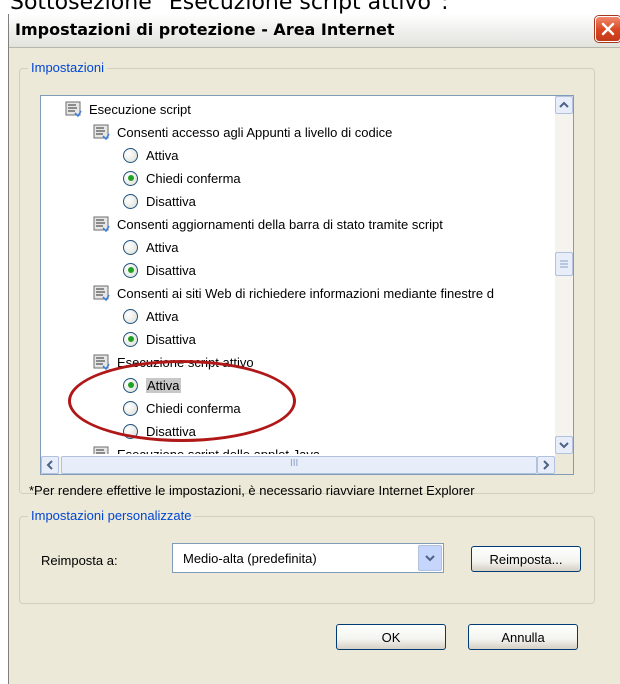 The image size is (620, 684). I want to click on scroll-corner, so click(564, 464).